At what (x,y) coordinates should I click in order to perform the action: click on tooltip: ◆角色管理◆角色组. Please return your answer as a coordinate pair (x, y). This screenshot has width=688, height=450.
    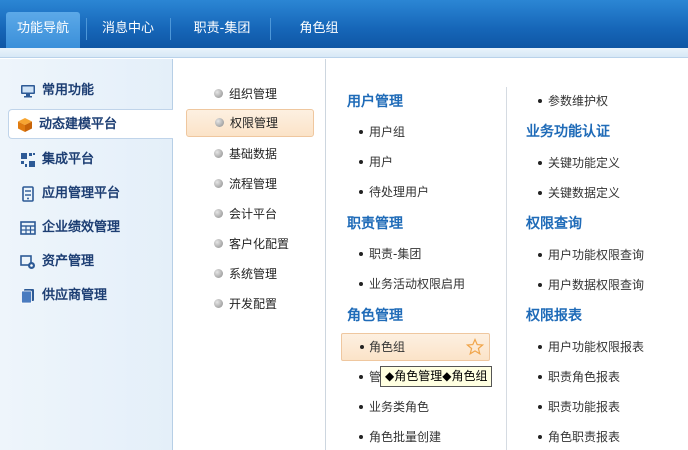
    Looking at the image, I should click on (436, 376).